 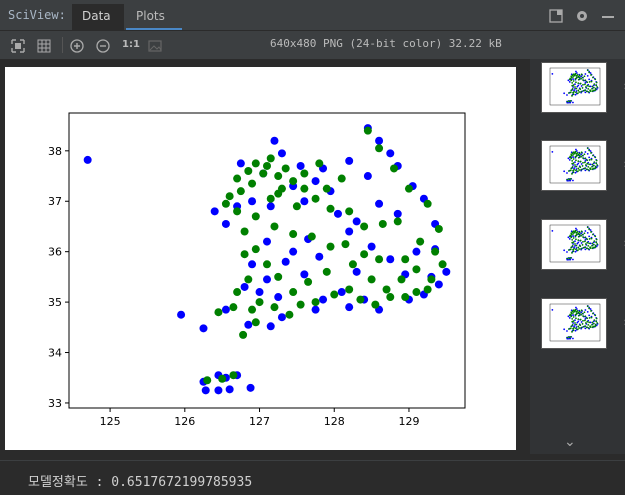 I want to click on layout-icon, so click(x=556, y=15).